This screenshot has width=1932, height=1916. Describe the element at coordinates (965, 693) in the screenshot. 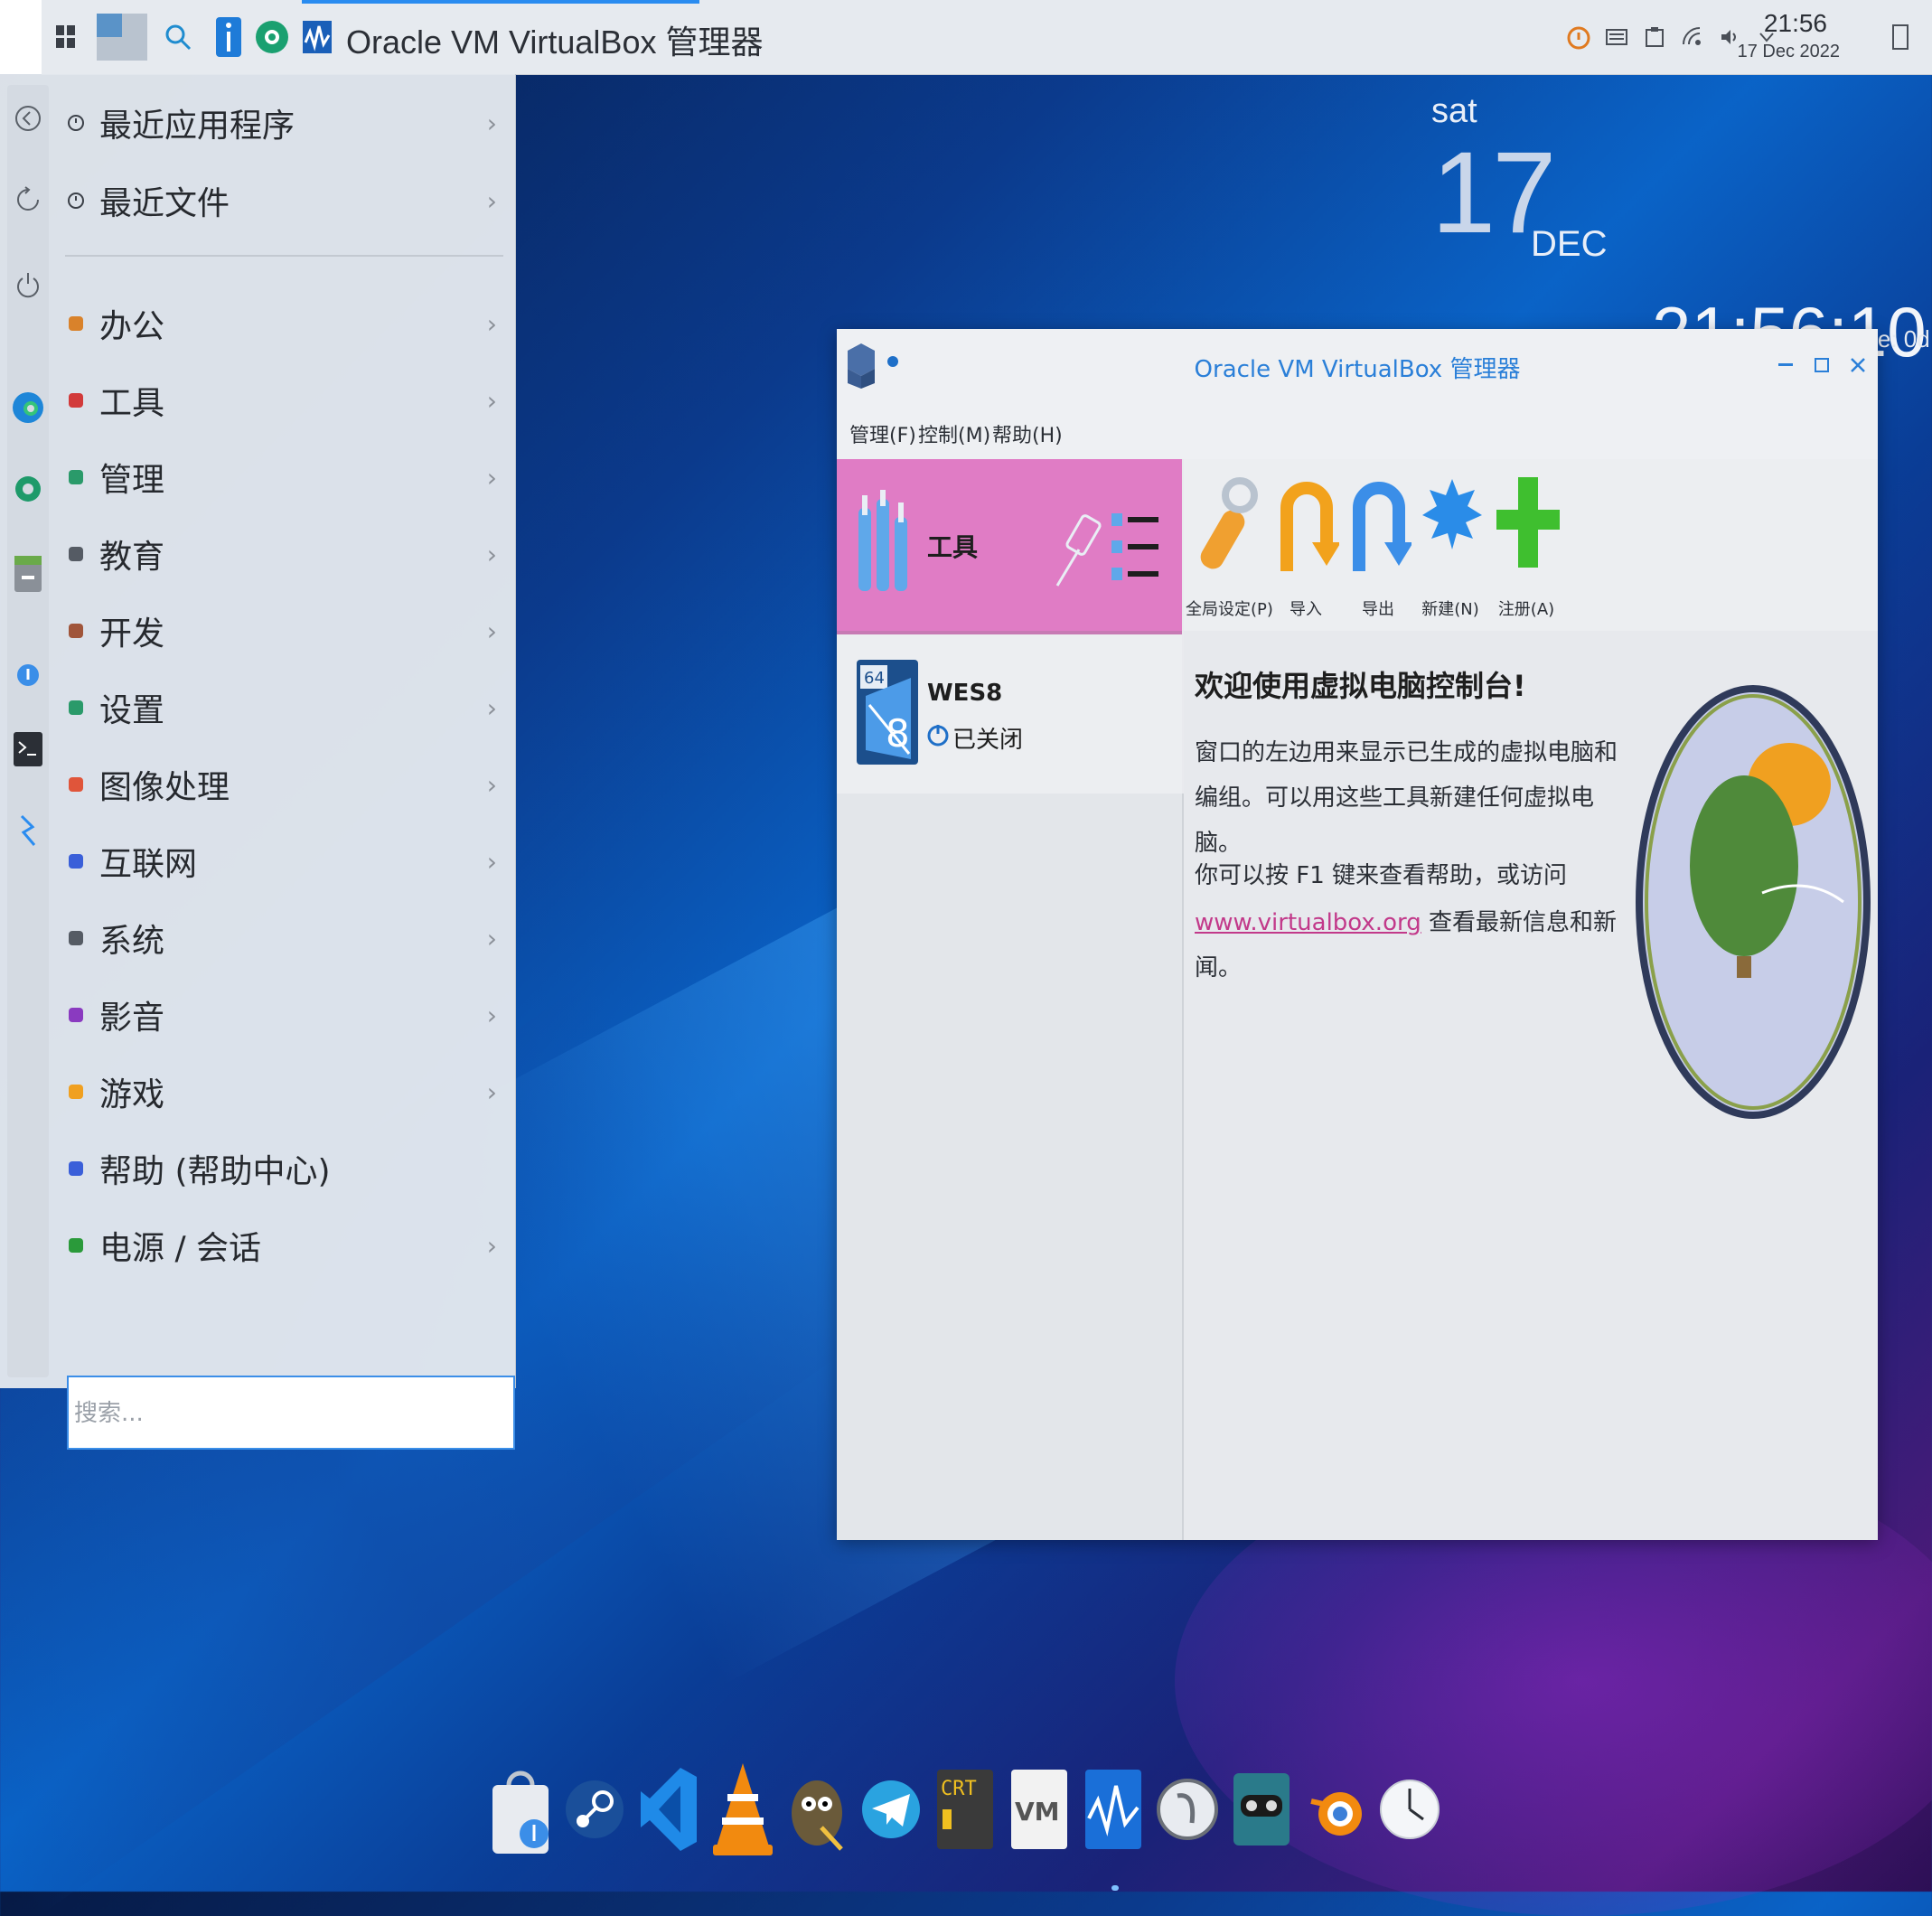

I see `vm-name: WES8` at that location.